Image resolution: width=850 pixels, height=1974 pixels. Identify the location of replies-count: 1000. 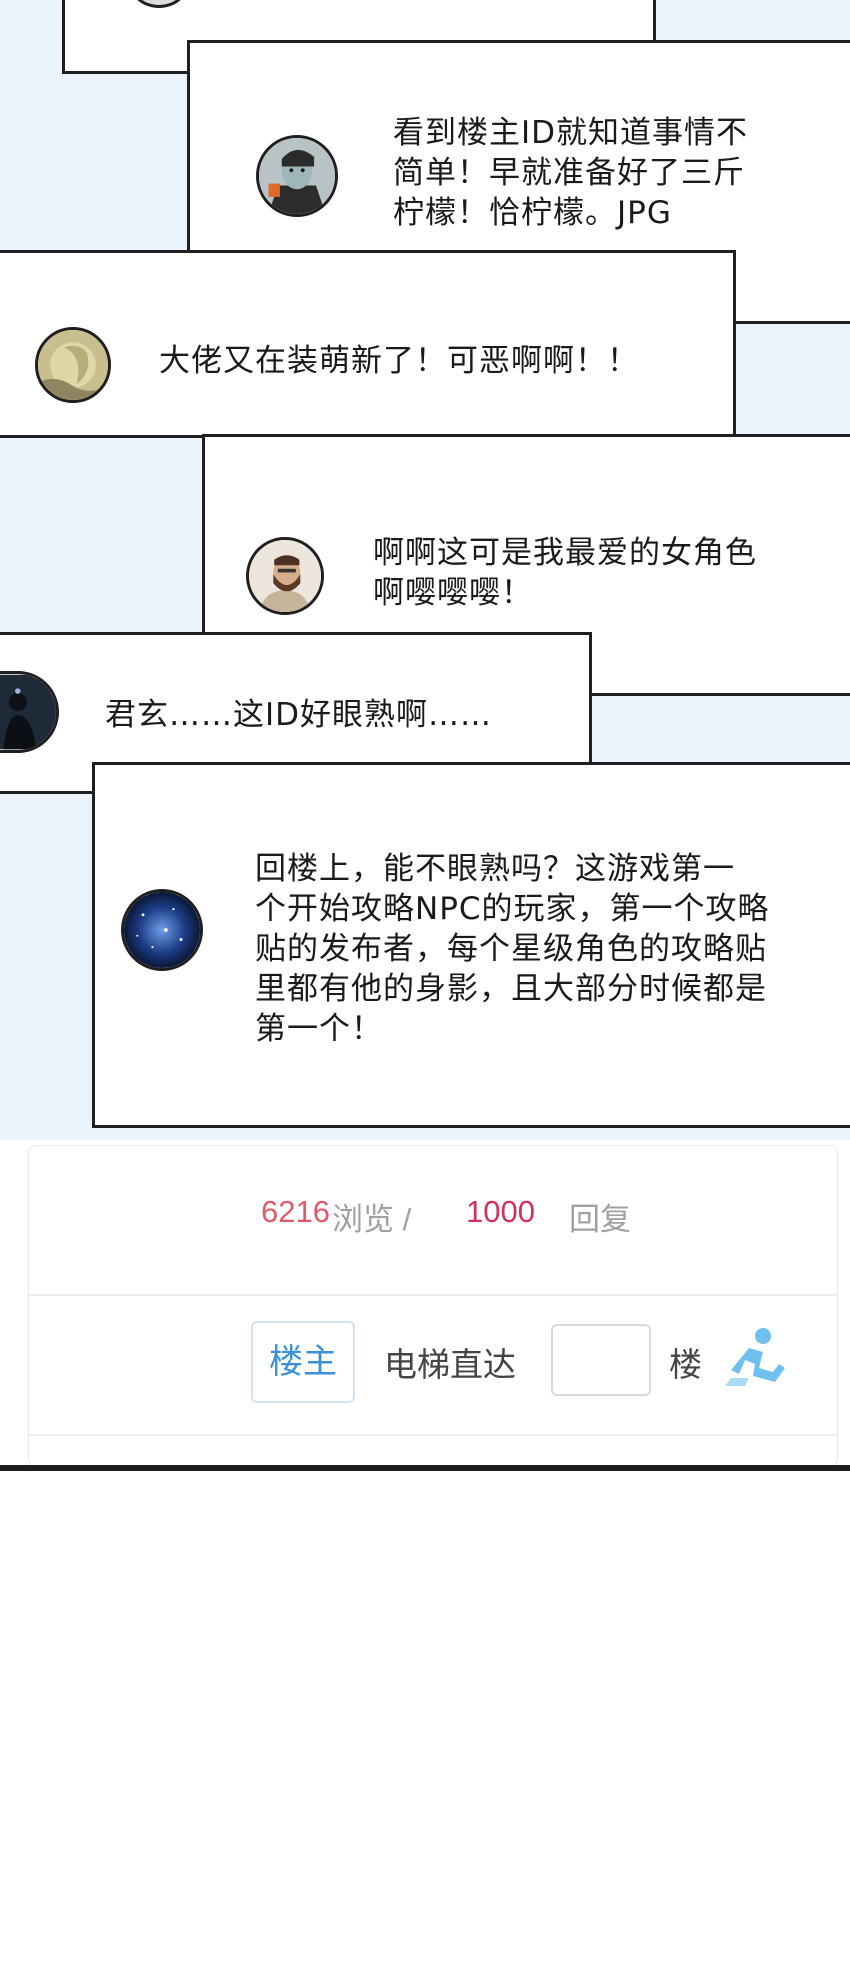
(500, 1211).